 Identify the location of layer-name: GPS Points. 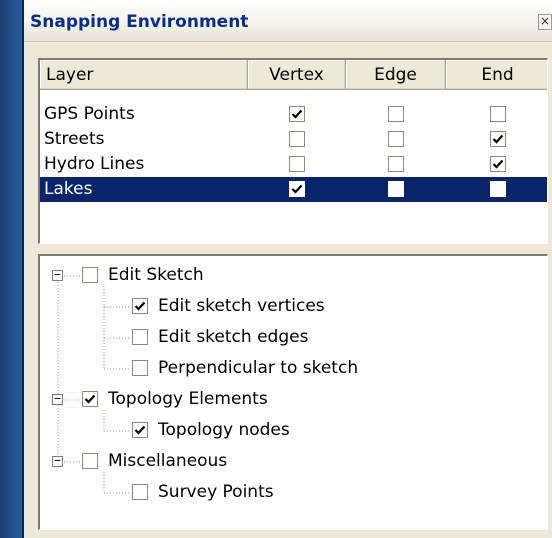
(89, 114).